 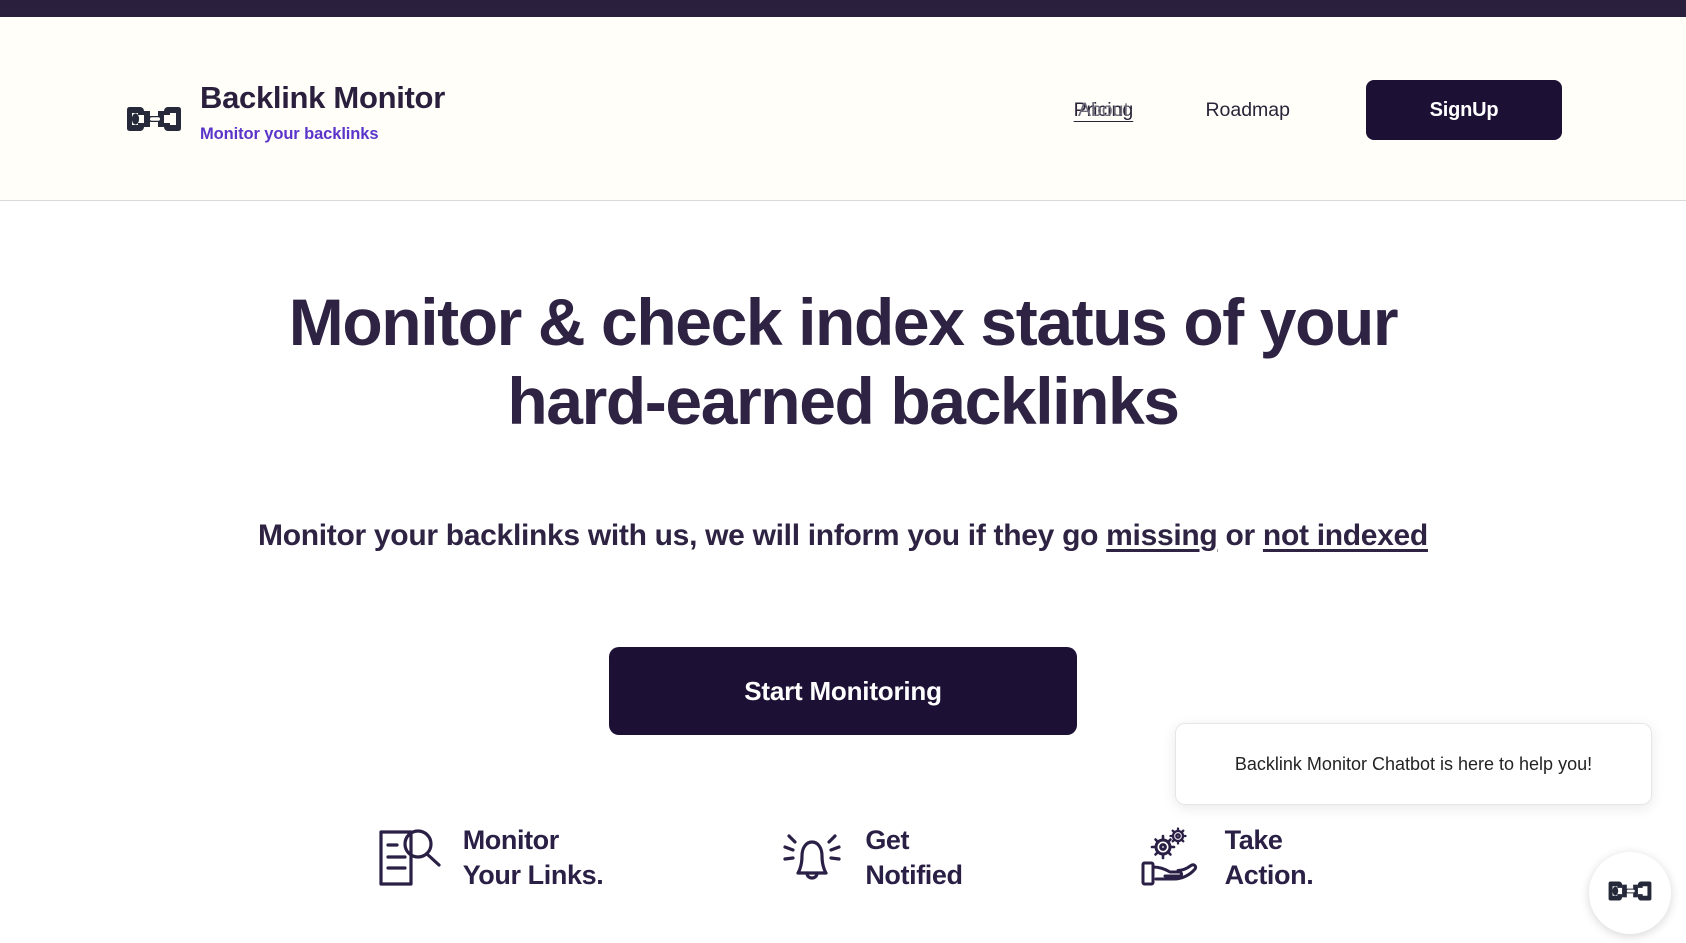 What do you see at coordinates (1464, 110) in the screenshot?
I see `signup-button: SignUp` at bounding box center [1464, 110].